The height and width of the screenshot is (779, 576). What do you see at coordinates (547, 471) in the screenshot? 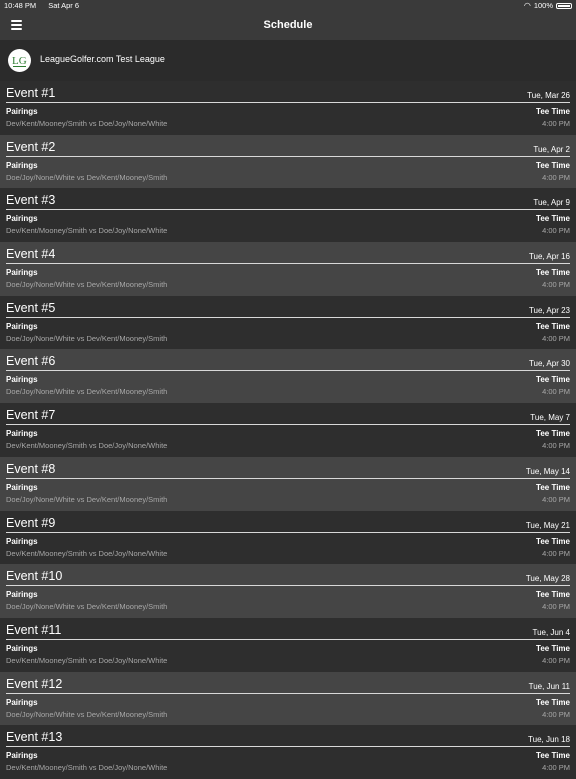
I see `event-date: Tue, May 14` at bounding box center [547, 471].